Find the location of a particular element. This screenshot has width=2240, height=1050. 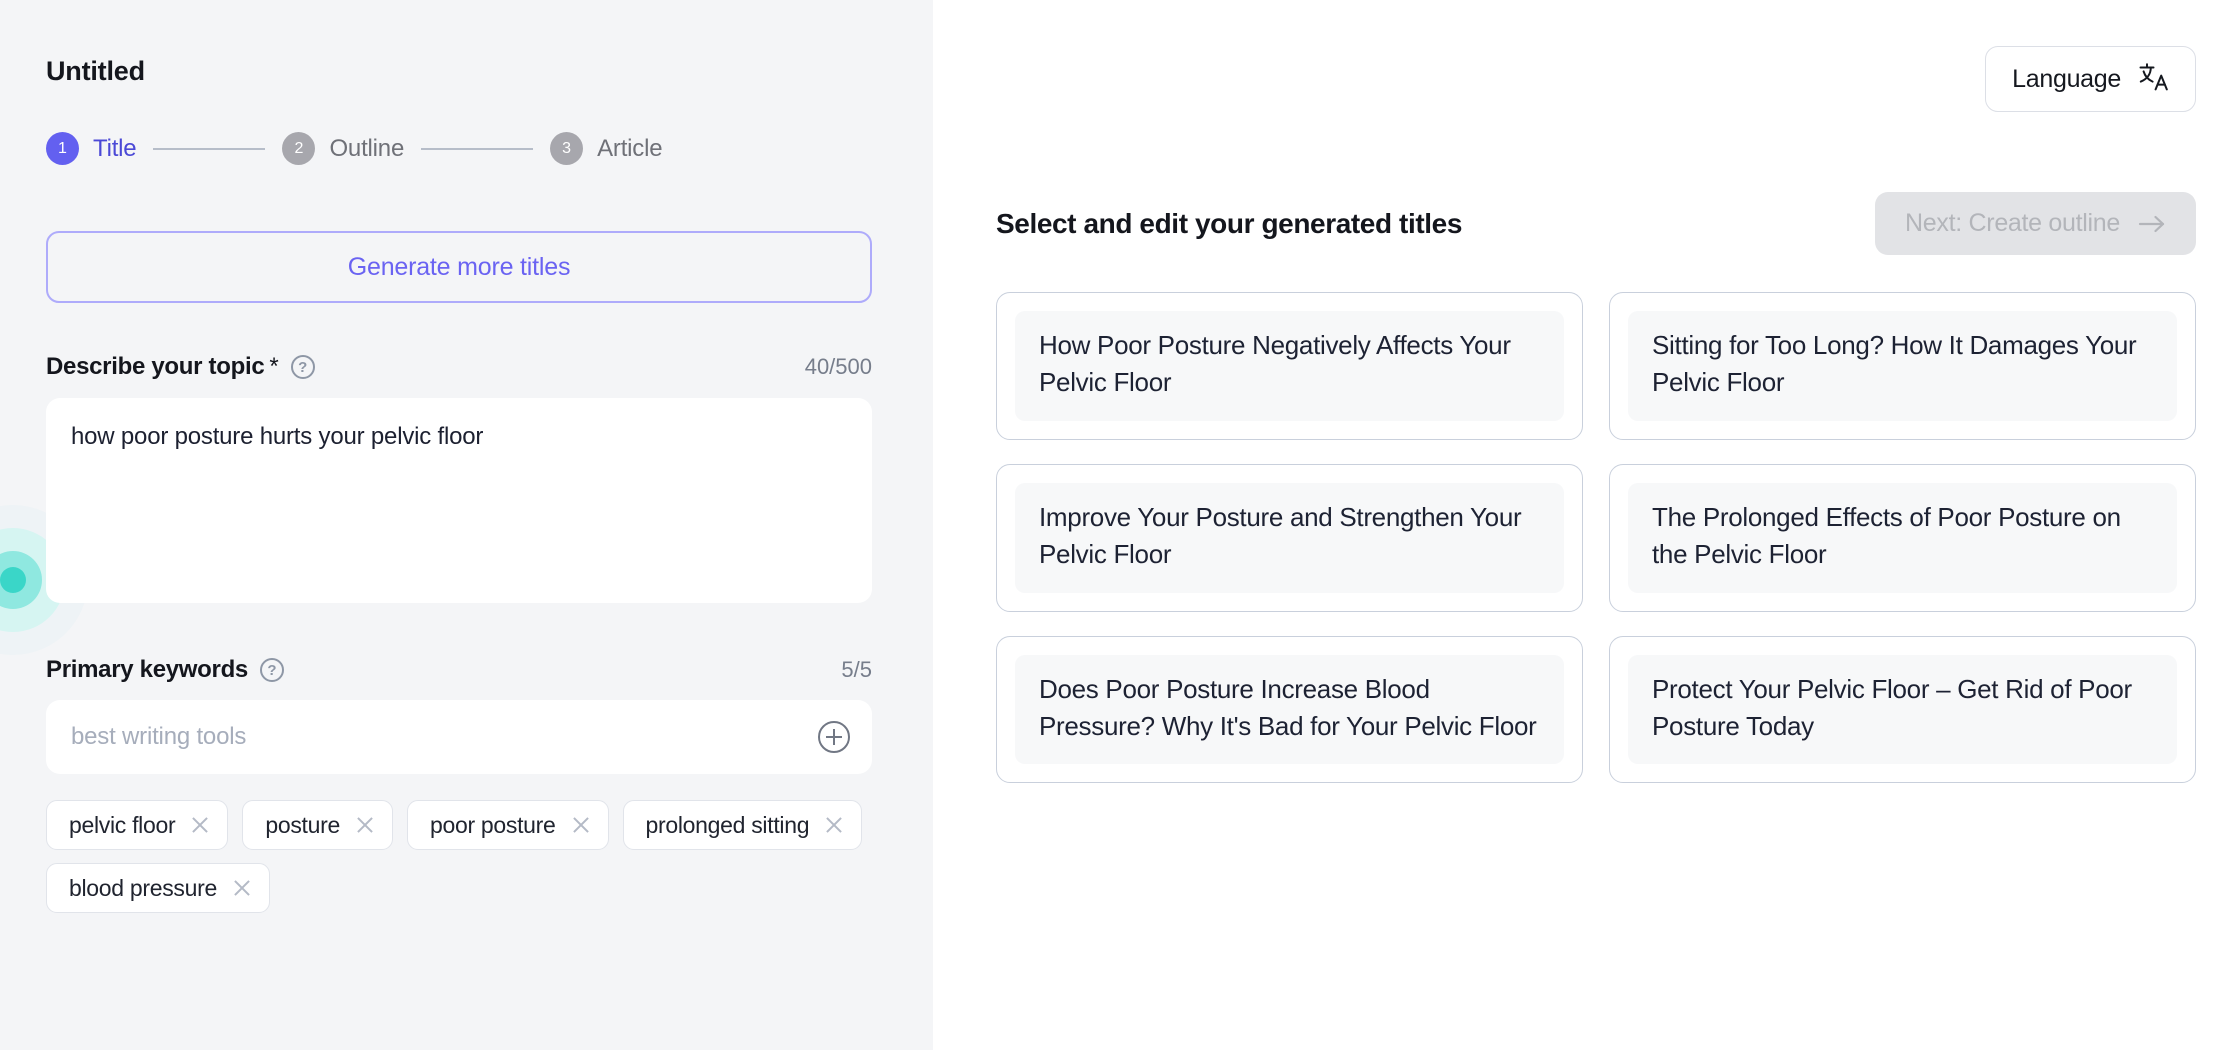

keyword-chip-label: blood pressure is located at coordinates (143, 887).